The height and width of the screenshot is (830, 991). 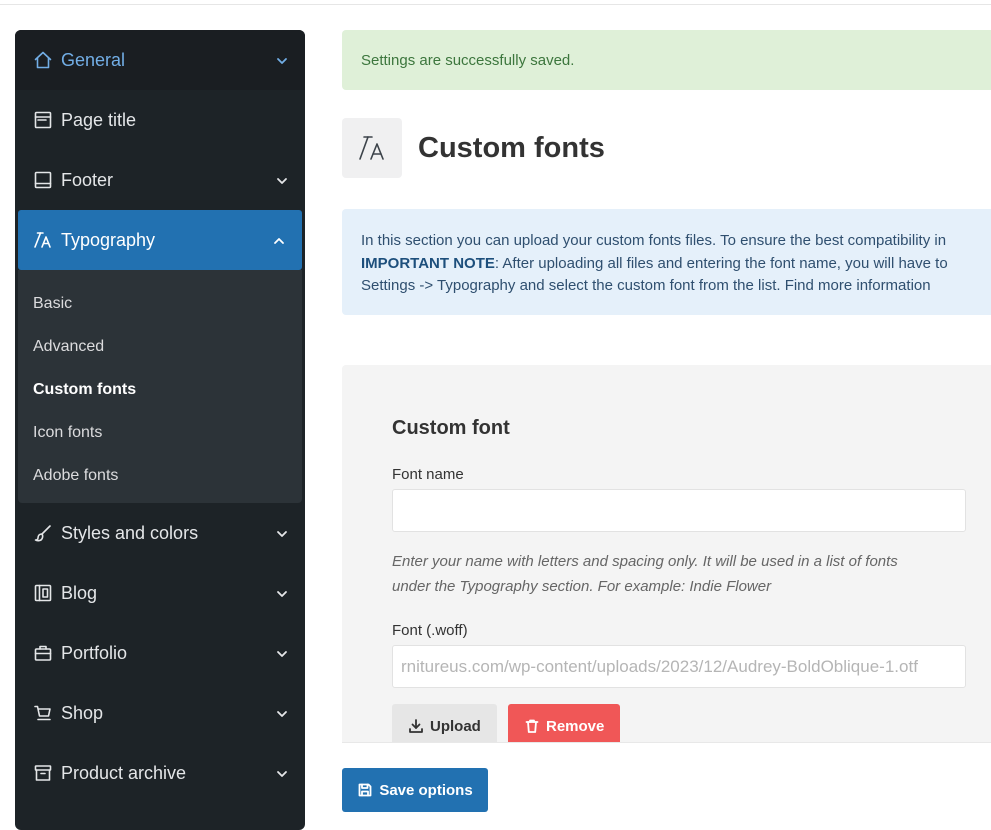 I want to click on font-name-input, so click(x=679, y=510).